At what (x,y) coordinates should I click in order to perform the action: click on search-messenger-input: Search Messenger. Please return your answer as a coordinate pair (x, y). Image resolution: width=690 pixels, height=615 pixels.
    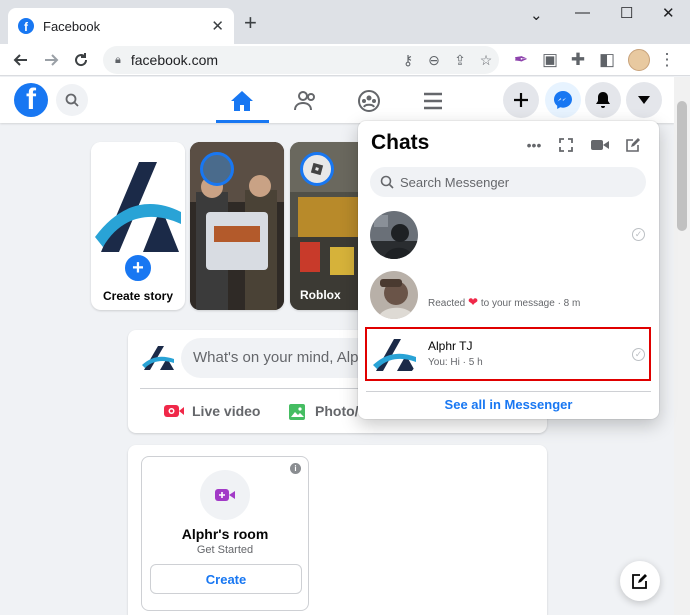
    Looking at the image, I should click on (508, 182).